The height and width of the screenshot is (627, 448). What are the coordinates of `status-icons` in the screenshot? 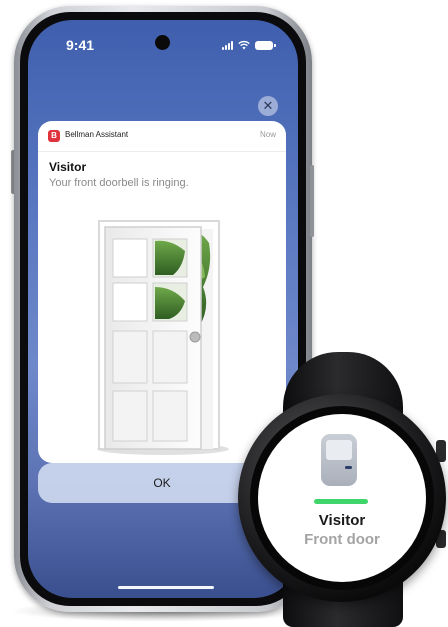 It's located at (249, 45).